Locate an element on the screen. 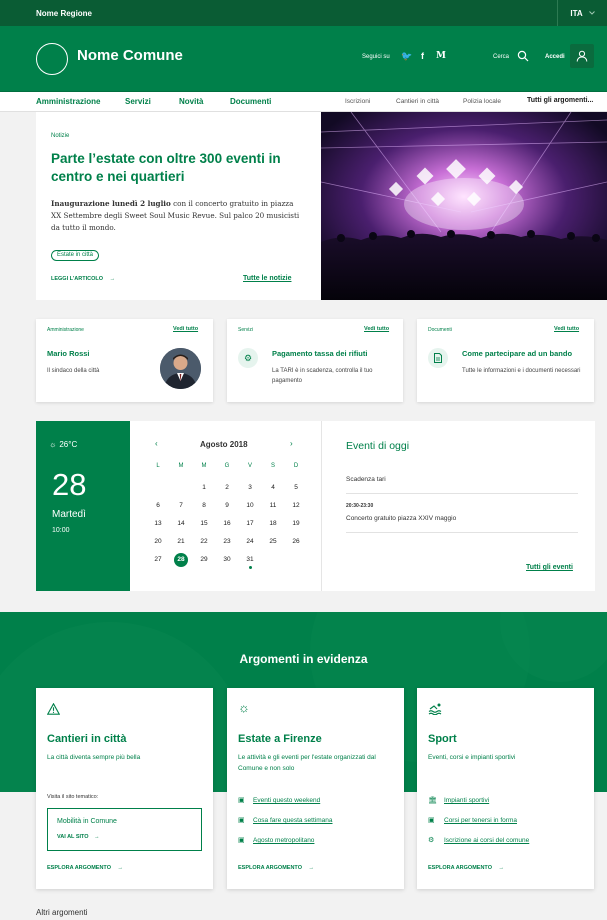 This screenshot has height=920, width=607. facebook-icon: f is located at coordinates (422, 56).